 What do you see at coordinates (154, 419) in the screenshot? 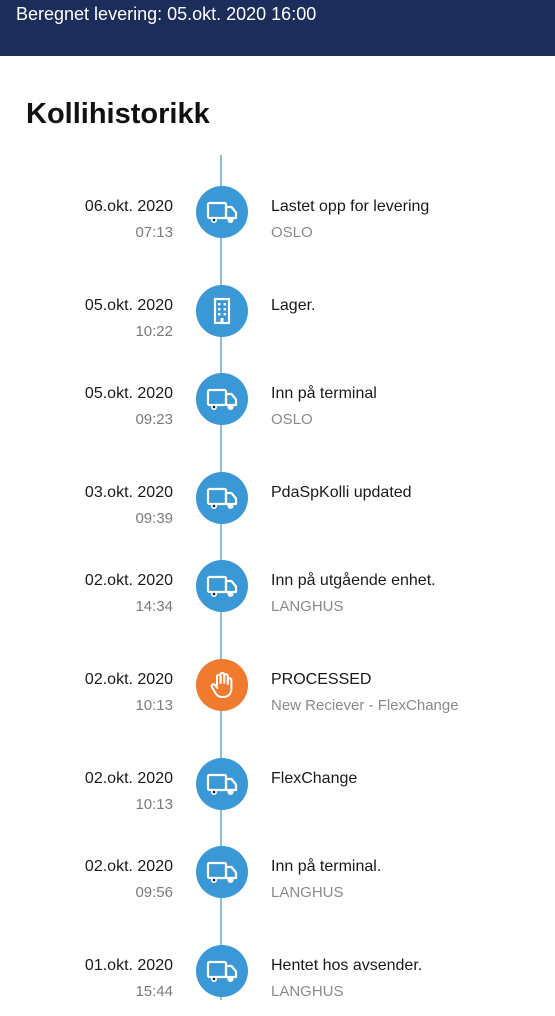
I see `event-time: 09:23` at bounding box center [154, 419].